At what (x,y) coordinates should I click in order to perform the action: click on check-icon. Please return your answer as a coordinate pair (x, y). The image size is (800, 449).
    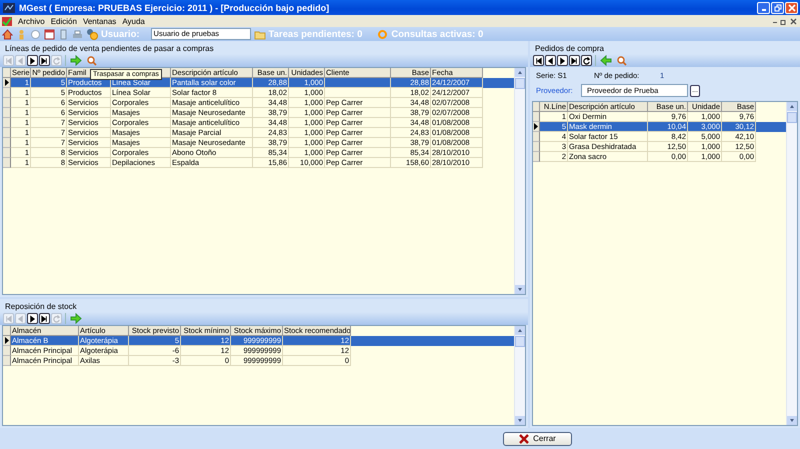
    Looking at the image, I should click on (7, 21).